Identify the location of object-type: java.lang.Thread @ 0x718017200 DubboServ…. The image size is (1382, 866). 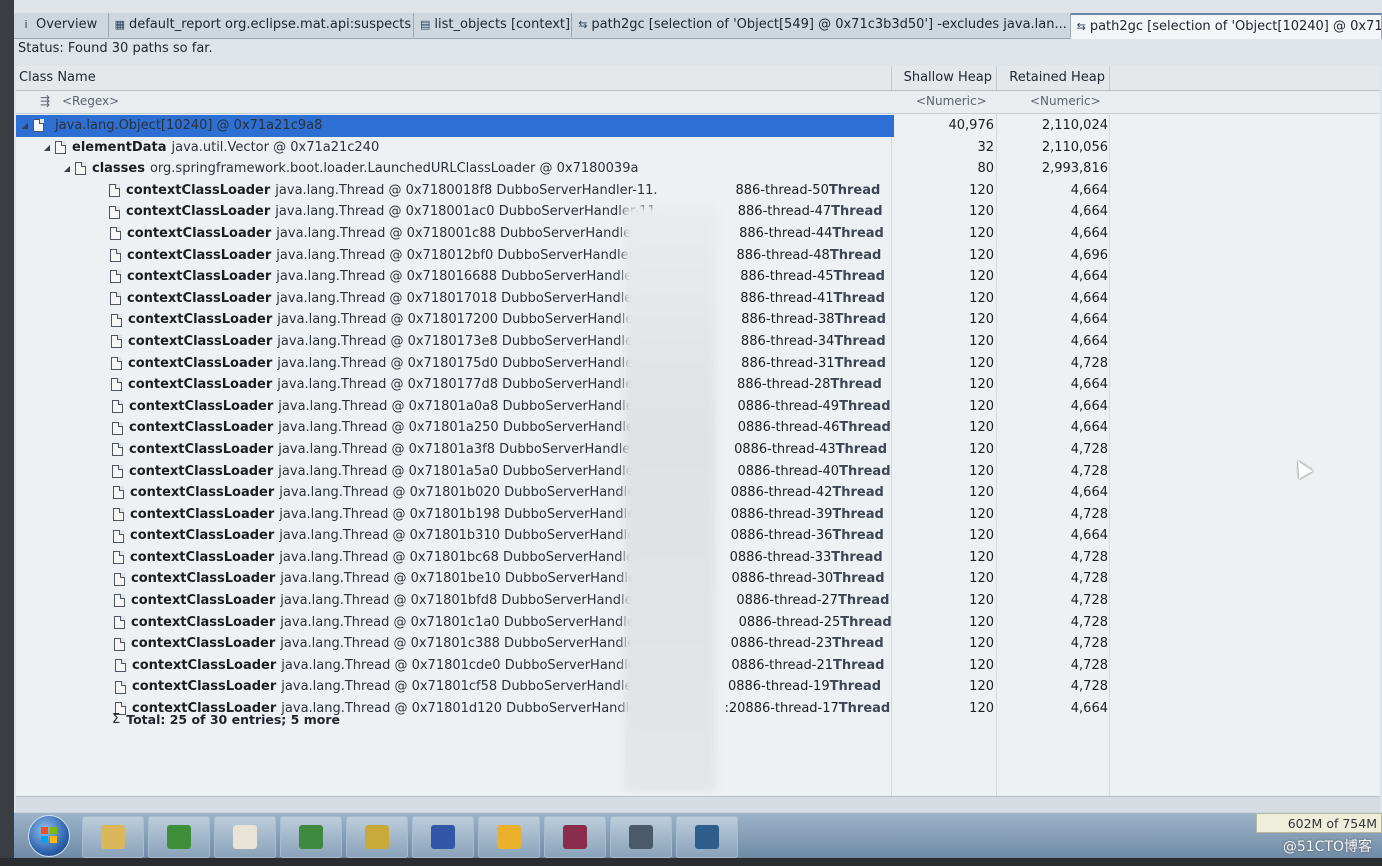
(470, 320).